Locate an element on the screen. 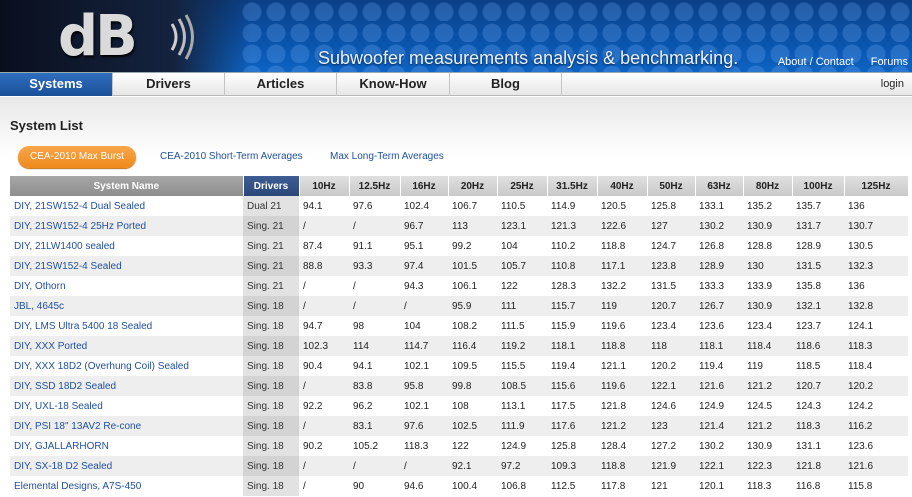 This screenshot has height=497, width=912. spl-value-cell: 124.2 is located at coordinates (876, 406).